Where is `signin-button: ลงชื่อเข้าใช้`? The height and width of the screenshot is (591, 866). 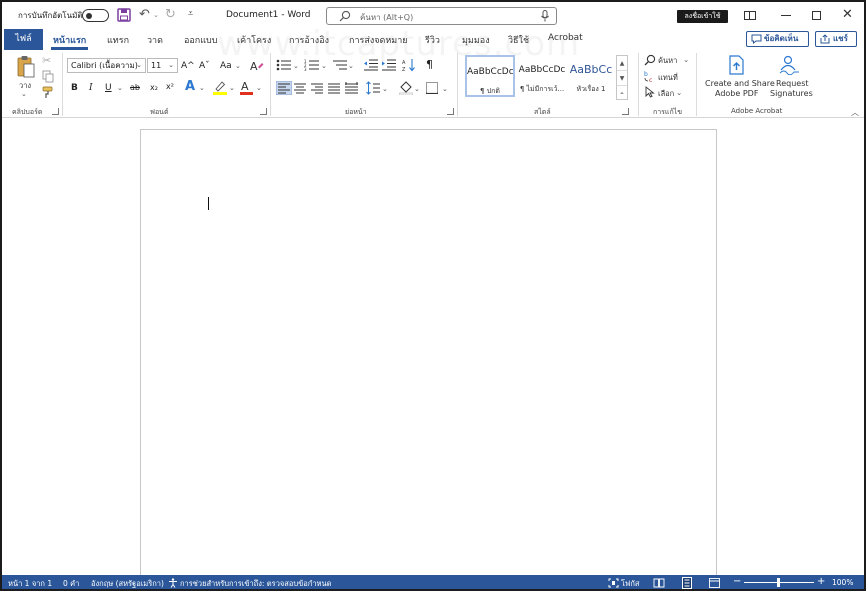
signin-button: ลงชื่อเข้าใช้ is located at coordinates (702, 16).